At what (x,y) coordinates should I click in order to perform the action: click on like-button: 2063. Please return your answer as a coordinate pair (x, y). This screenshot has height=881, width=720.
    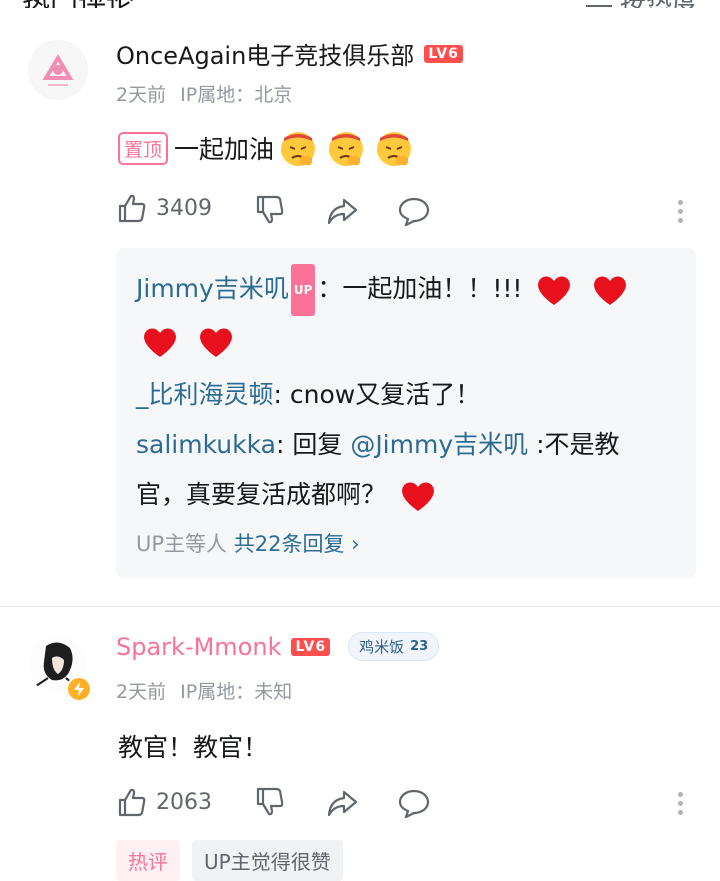
    Looking at the image, I should click on (164, 802).